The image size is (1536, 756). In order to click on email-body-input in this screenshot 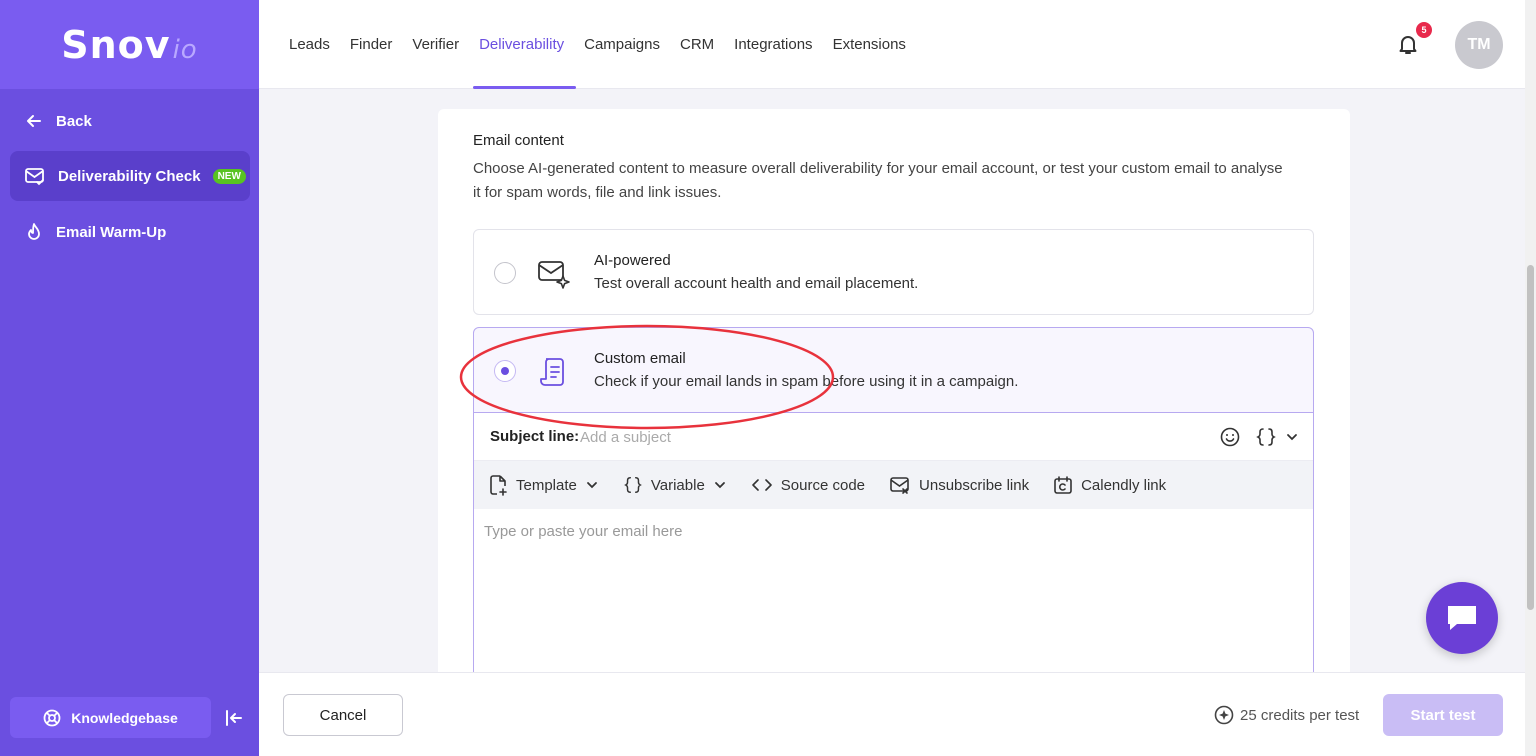, I will do `click(893, 599)`.